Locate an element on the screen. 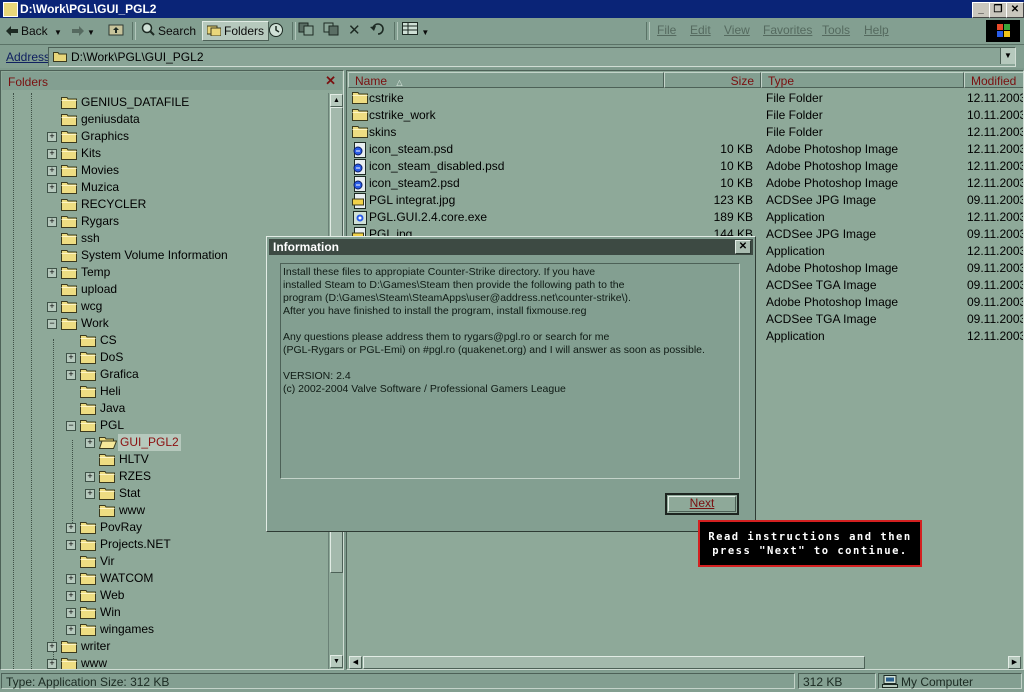 The width and height of the screenshot is (1024, 692). column-size: Size is located at coordinates (712, 80).